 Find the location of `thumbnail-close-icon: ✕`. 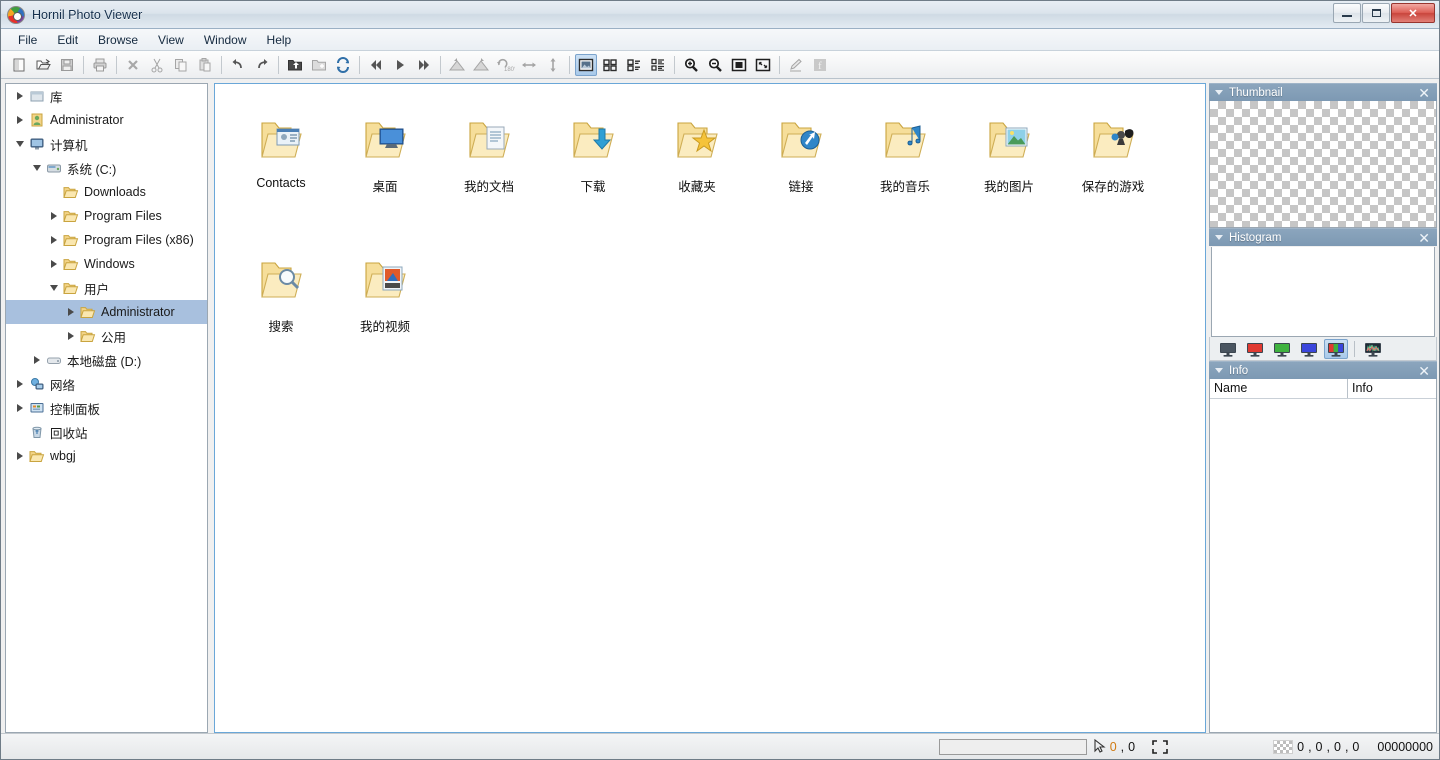

thumbnail-close-icon: ✕ is located at coordinates (1424, 93).